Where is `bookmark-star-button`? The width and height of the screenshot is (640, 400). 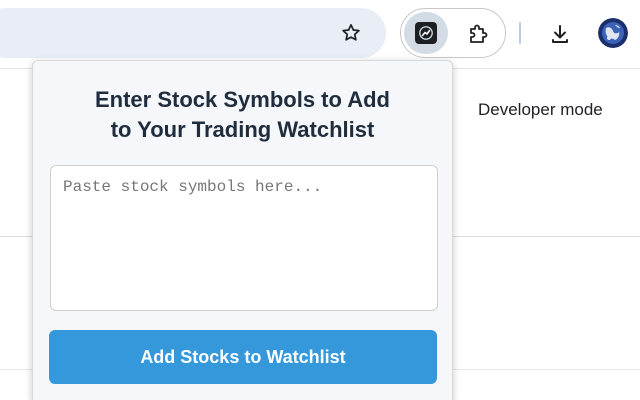 bookmark-star-button is located at coordinates (351, 33).